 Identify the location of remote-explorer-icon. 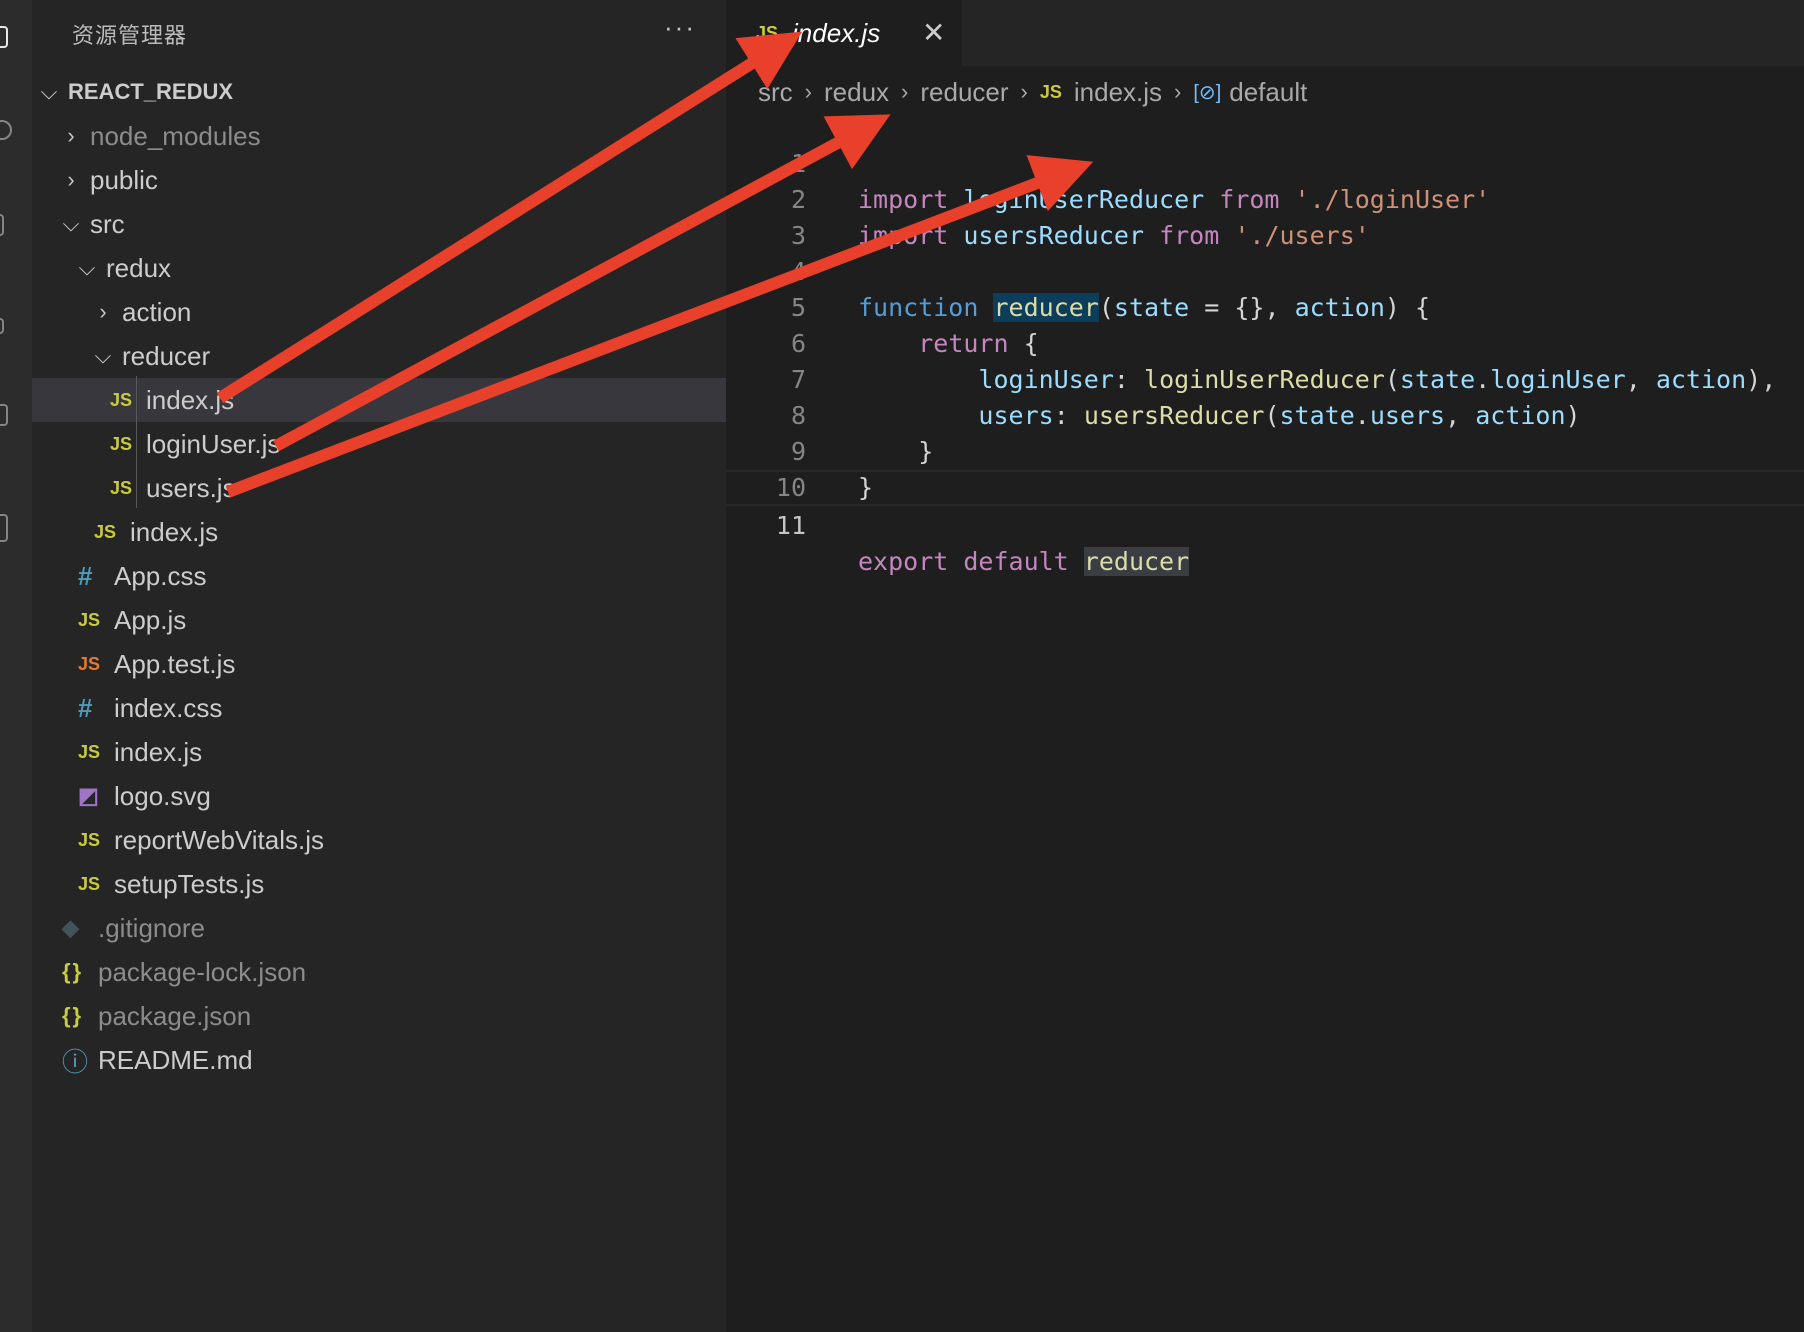
(4, 528).